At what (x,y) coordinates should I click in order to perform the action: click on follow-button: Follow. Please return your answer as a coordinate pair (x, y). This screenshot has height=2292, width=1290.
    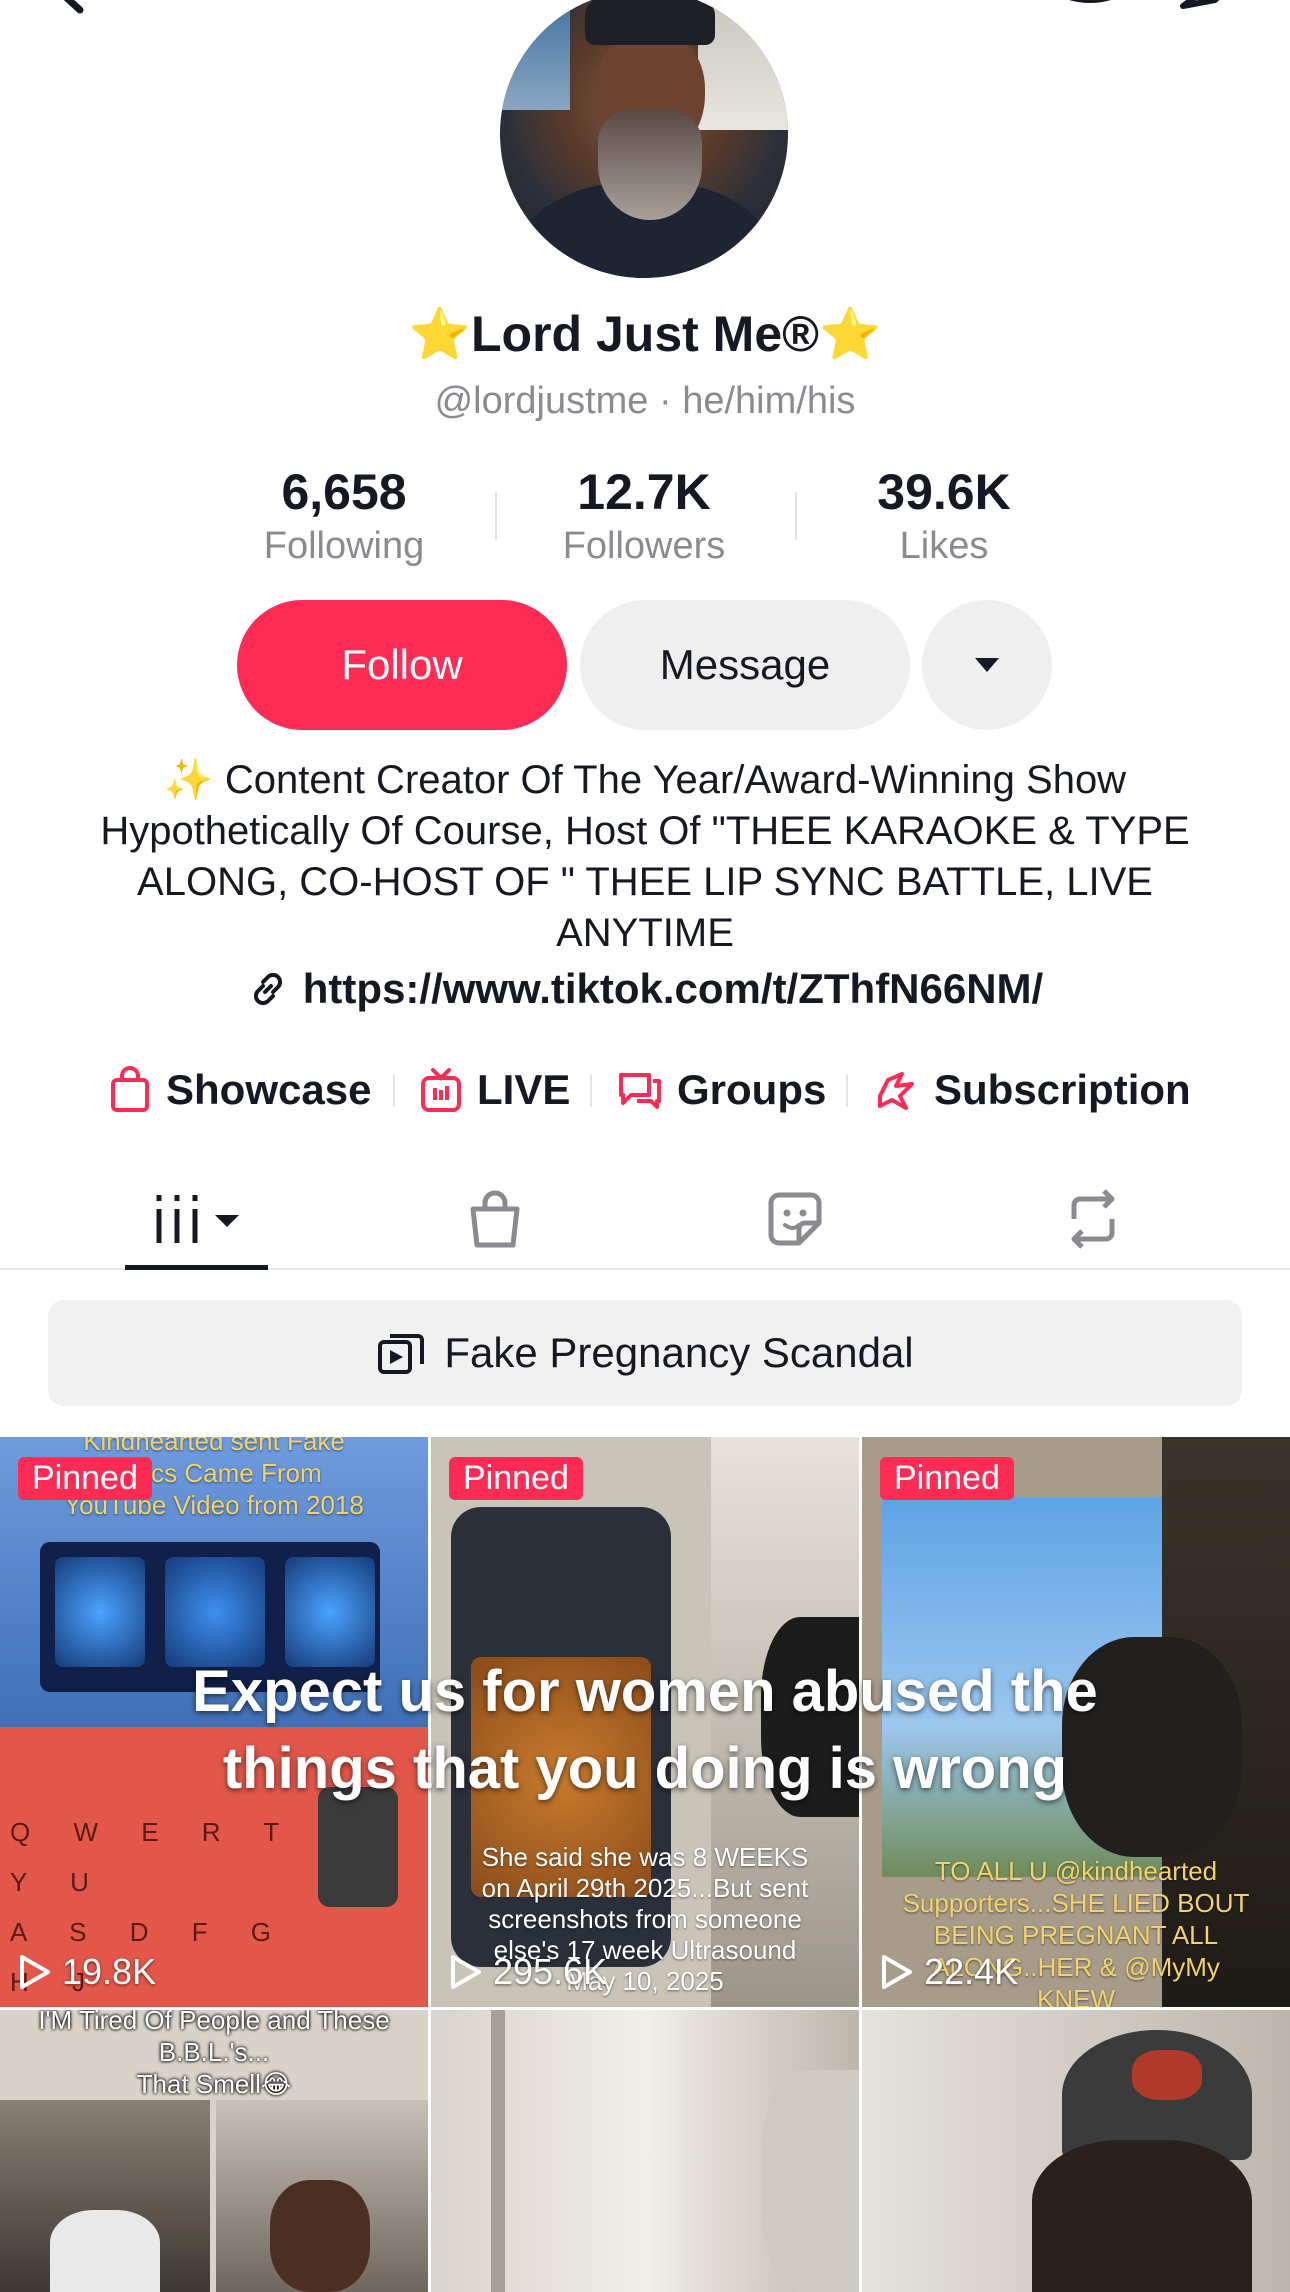
    Looking at the image, I should click on (402, 665).